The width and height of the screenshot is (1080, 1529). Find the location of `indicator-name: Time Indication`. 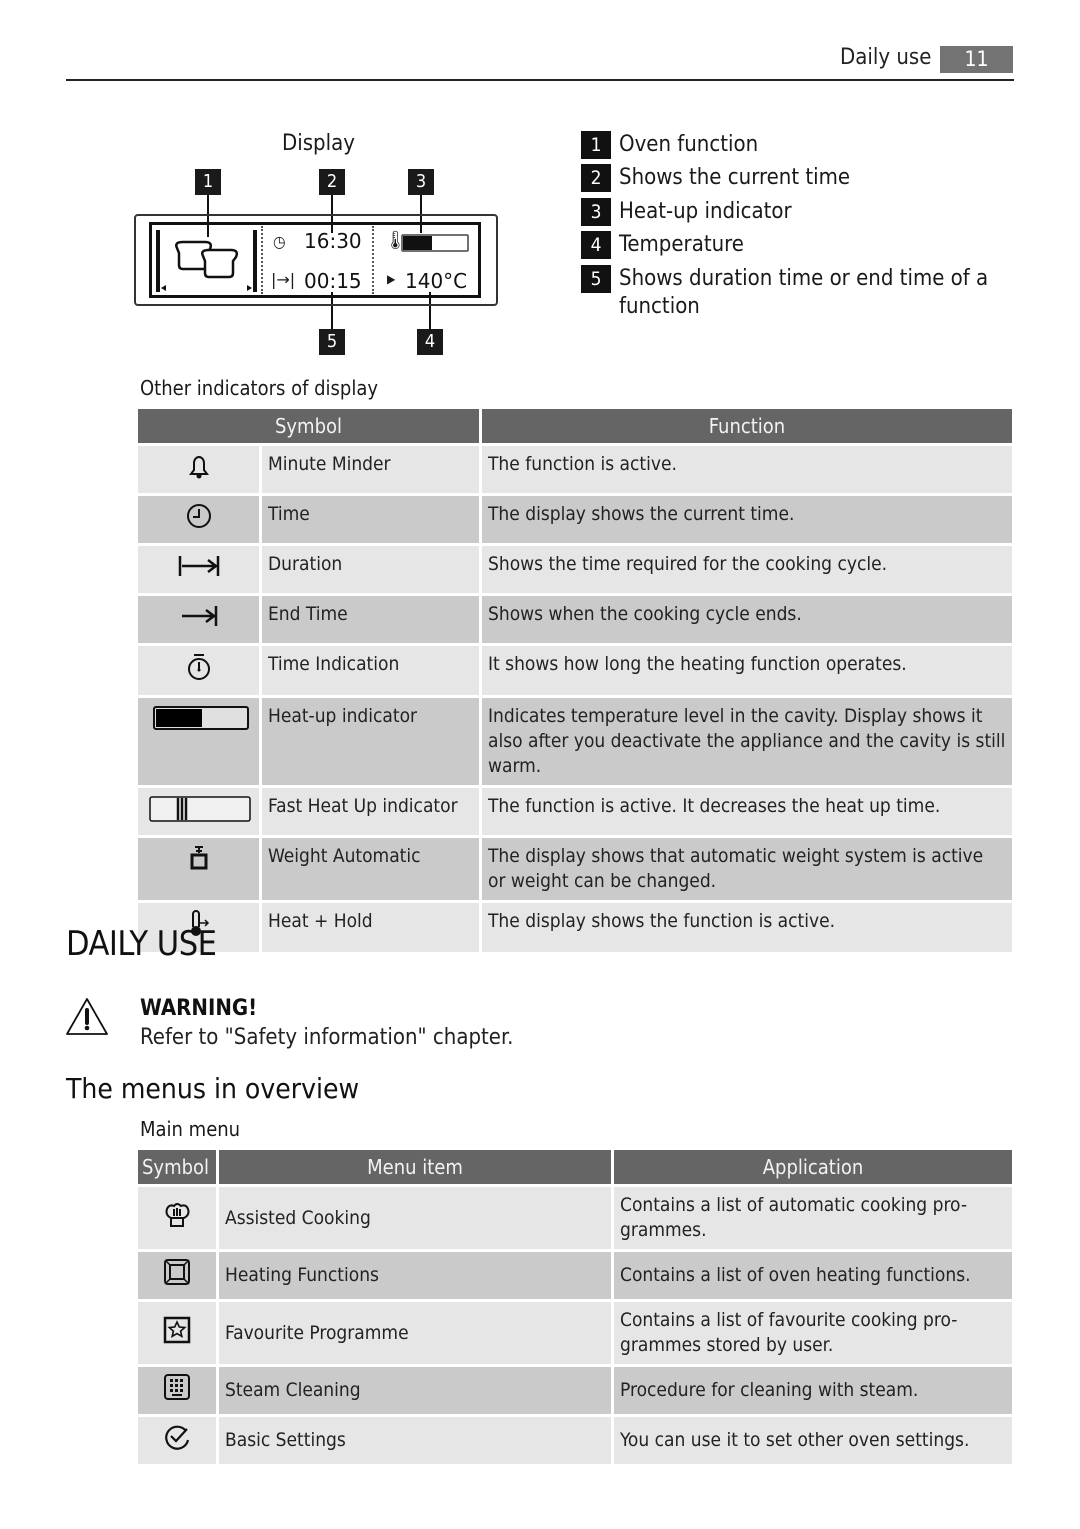

indicator-name: Time Indication is located at coordinates (370, 670).